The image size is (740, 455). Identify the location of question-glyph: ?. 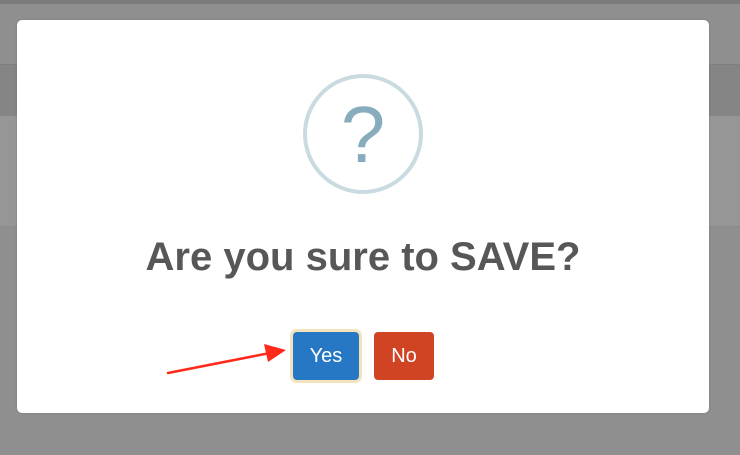
(363, 134).